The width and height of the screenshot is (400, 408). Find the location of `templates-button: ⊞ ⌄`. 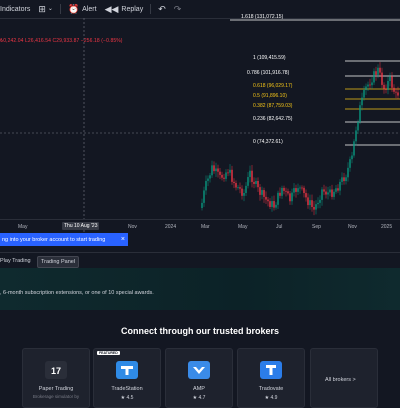

templates-button: ⊞ ⌄ is located at coordinates (45, 9).